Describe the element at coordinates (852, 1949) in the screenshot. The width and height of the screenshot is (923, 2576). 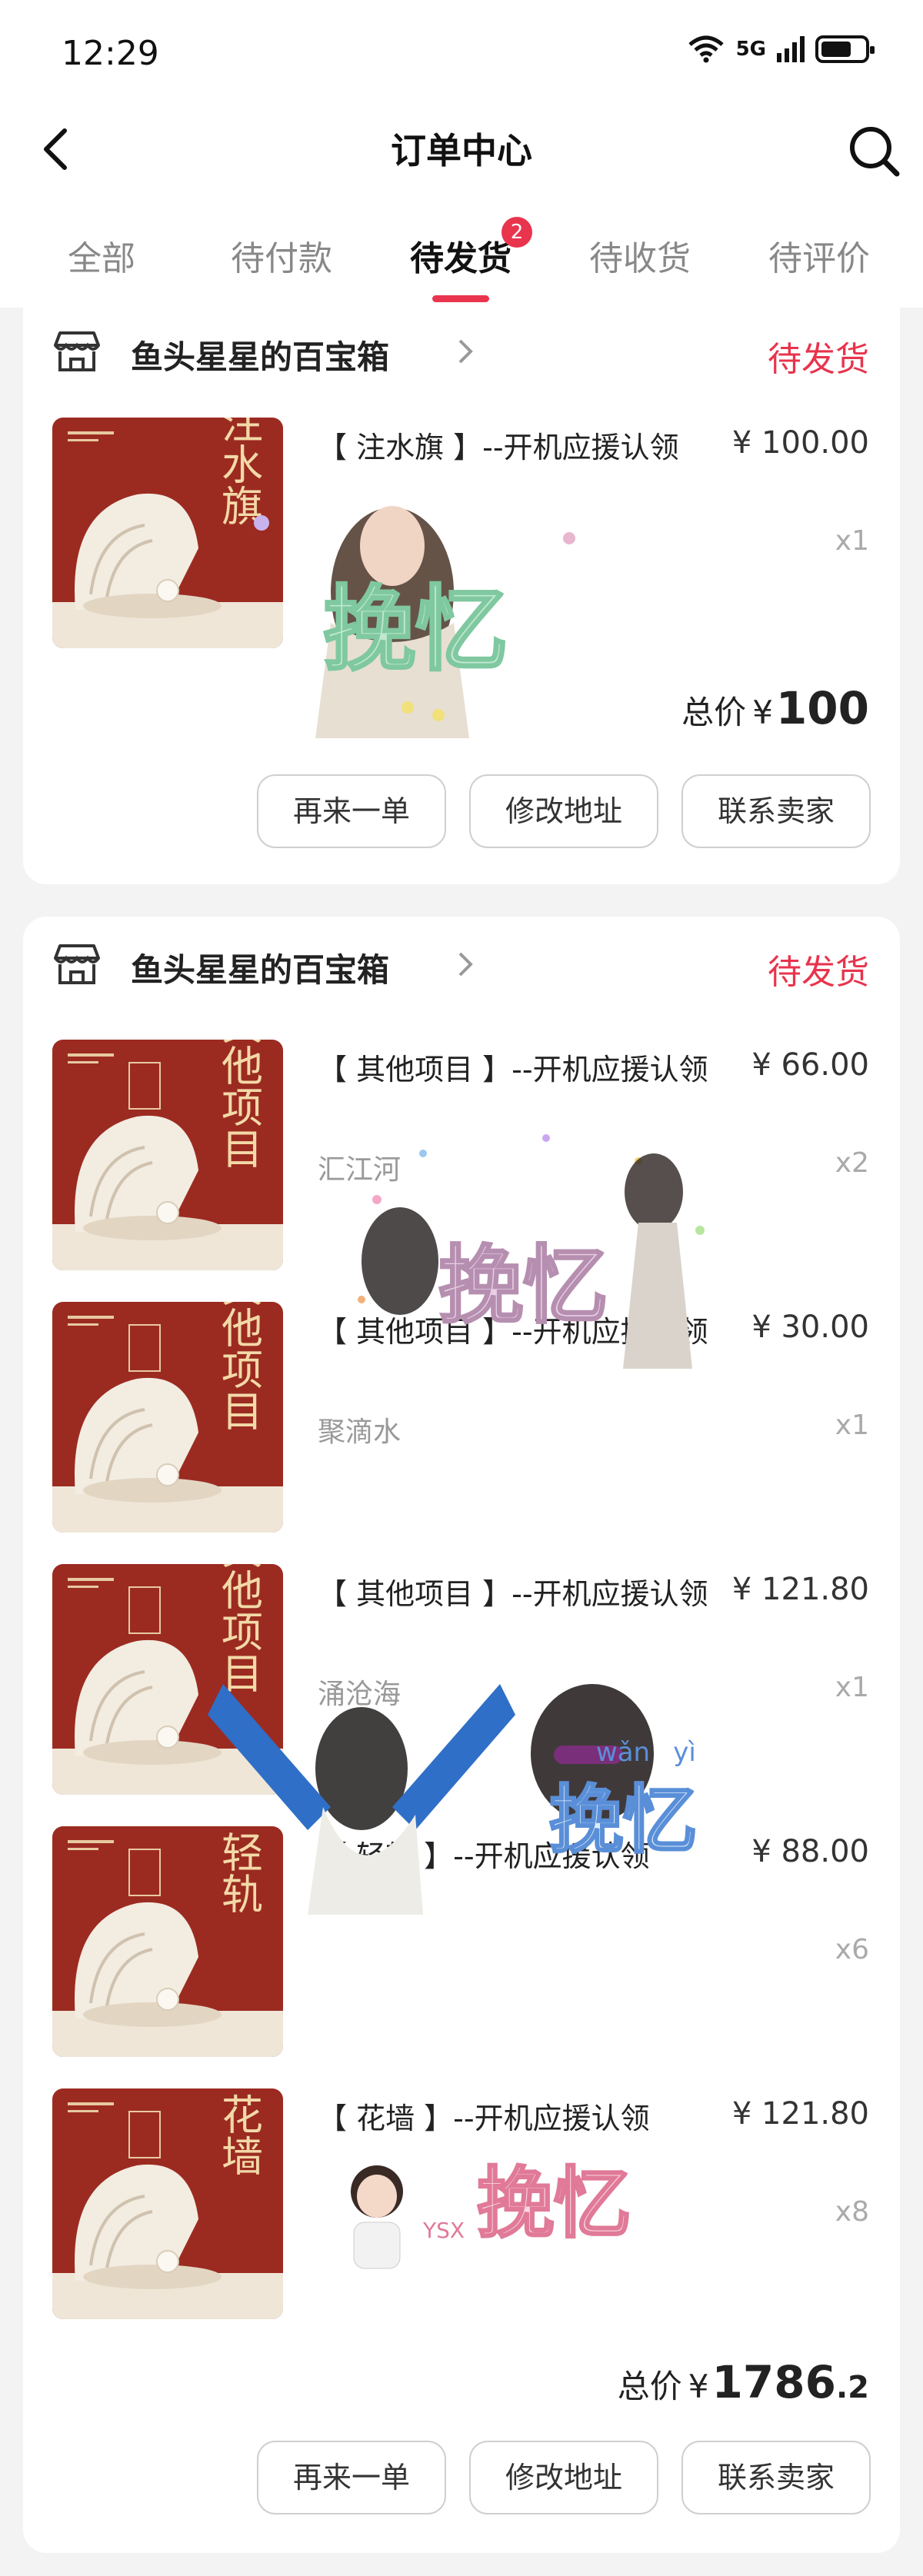
I see `item-quantity: x6` at that location.